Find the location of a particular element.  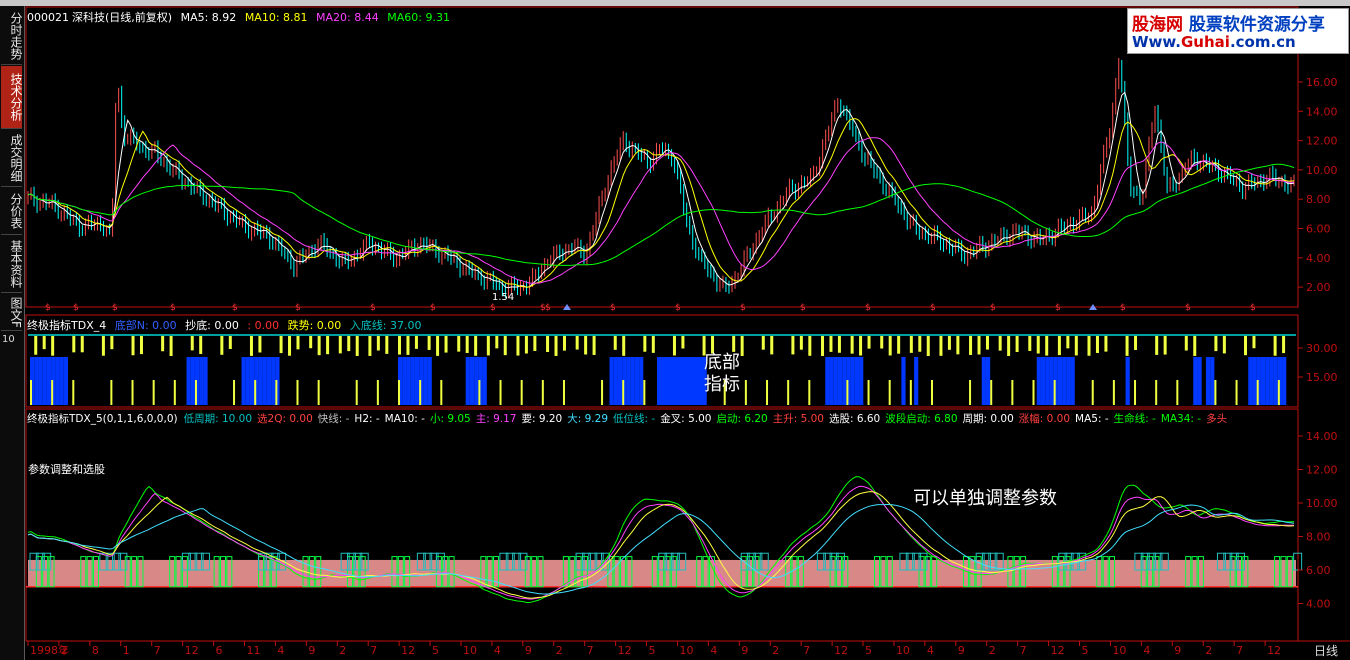

ind2-axis-label: 10.00 is located at coordinates (1322, 503).